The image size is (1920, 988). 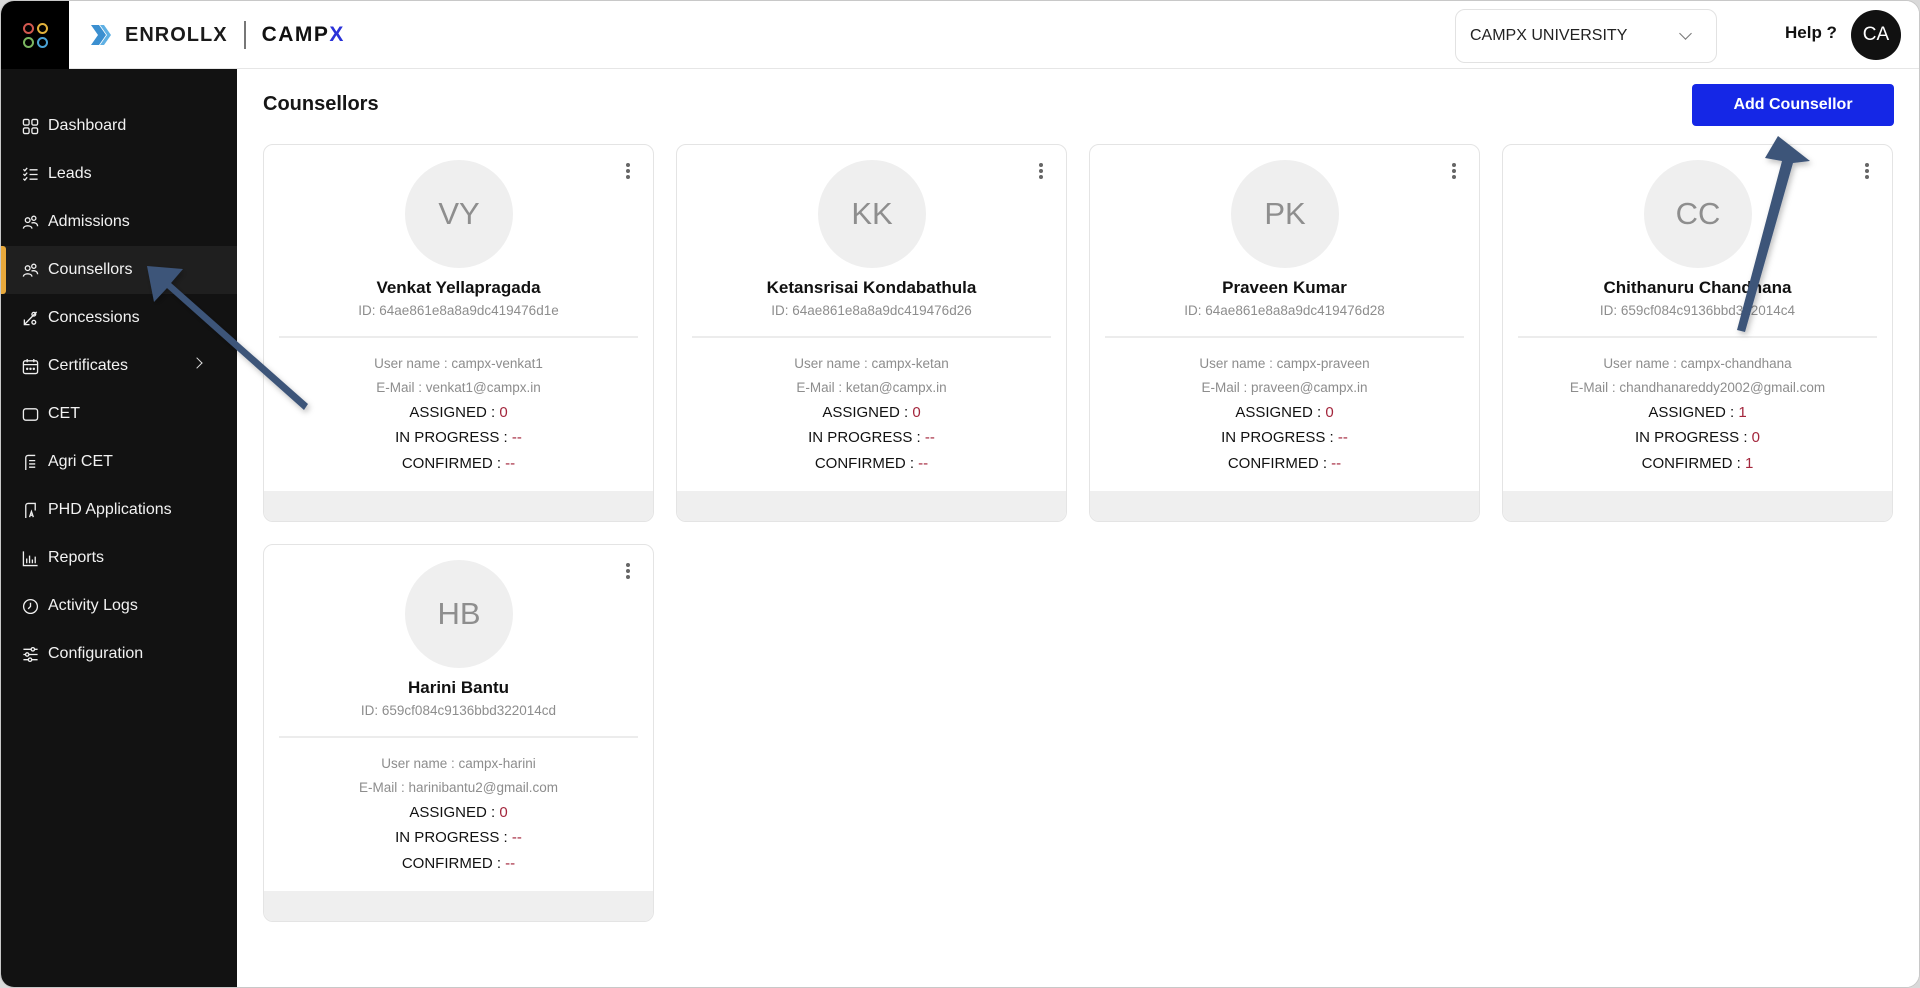 What do you see at coordinates (871, 287) in the screenshot?
I see `counsellor-name: Ketansrisai Kondabathula` at bounding box center [871, 287].